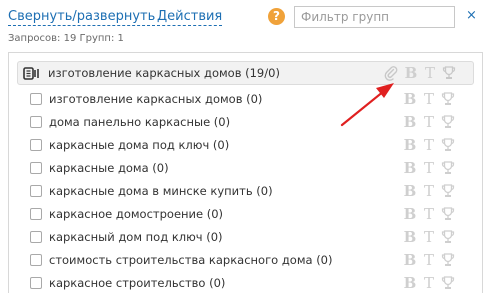 The image size is (491, 293). I want to click on group-header: изготовление каркасных домов (19/0) B T, so click(245, 73).